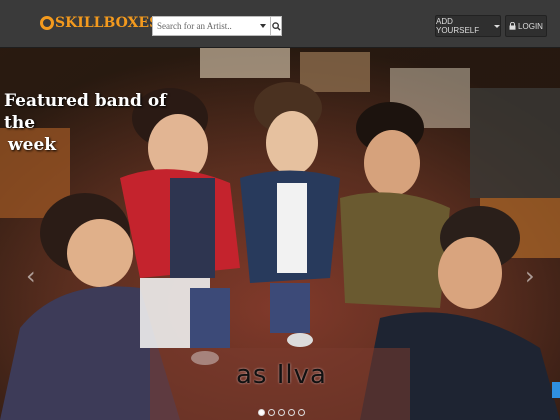  What do you see at coordinates (281, 375) in the screenshot?
I see `band-logo: as Ilva` at bounding box center [281, 375].